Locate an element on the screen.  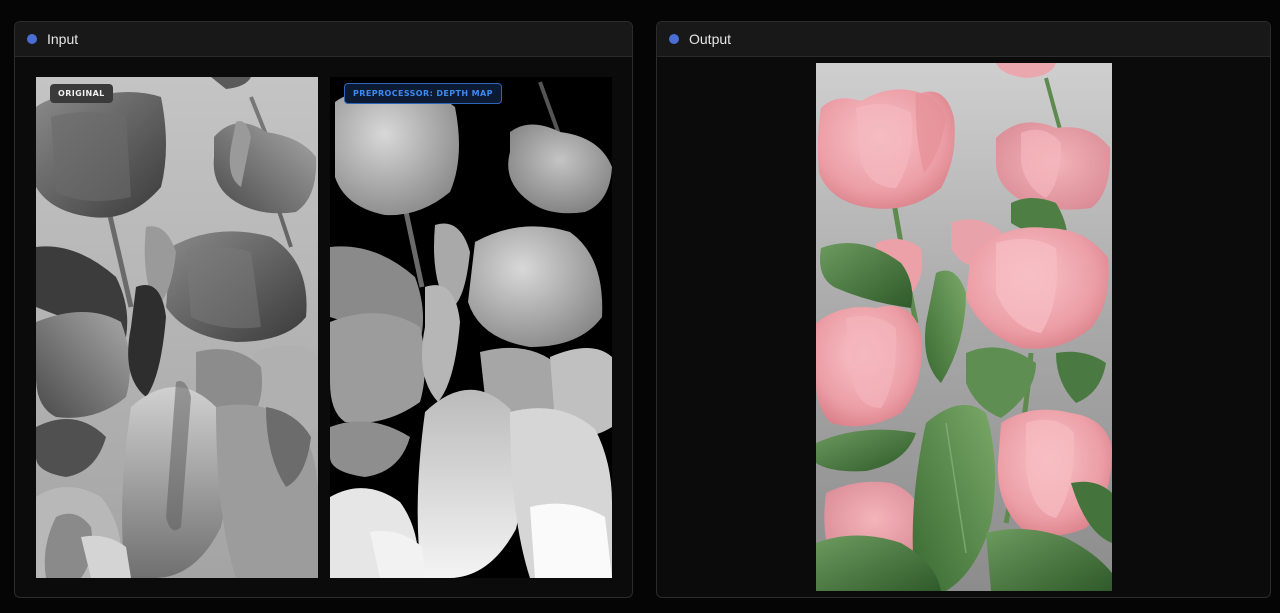
input-panel-title: Input is located at coordinates (63, 39).